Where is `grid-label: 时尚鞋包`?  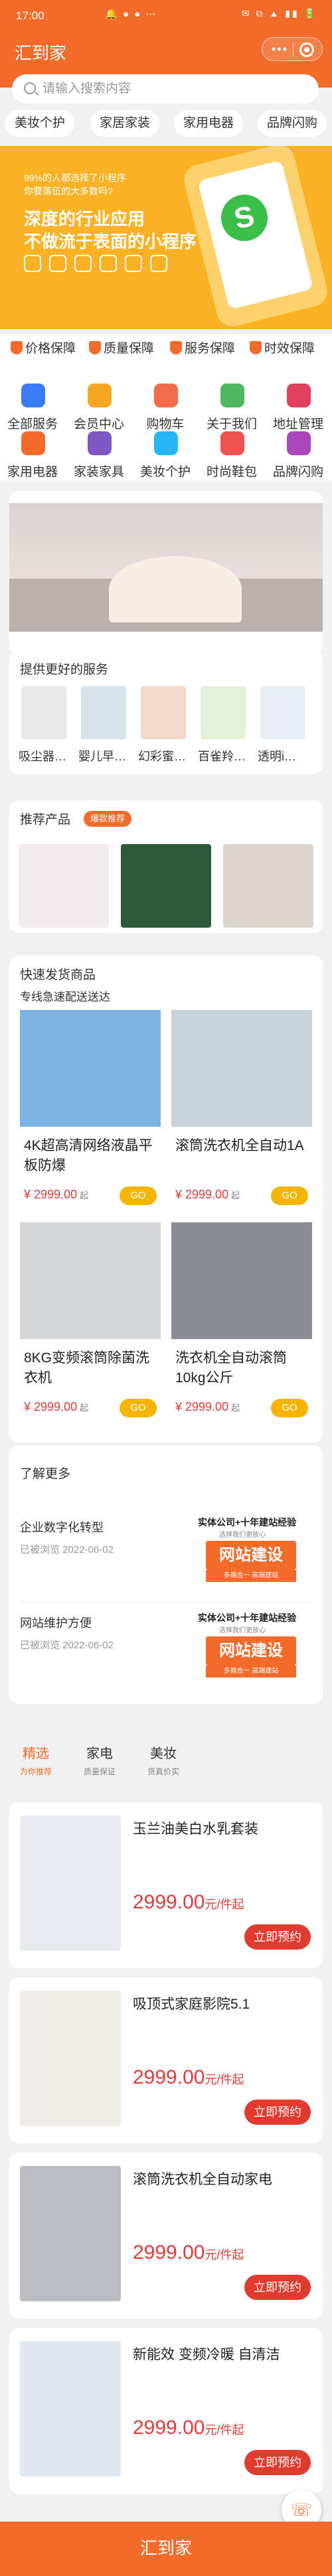 grid-label: 时尚鞋包 is located at coordinates (232, 472).